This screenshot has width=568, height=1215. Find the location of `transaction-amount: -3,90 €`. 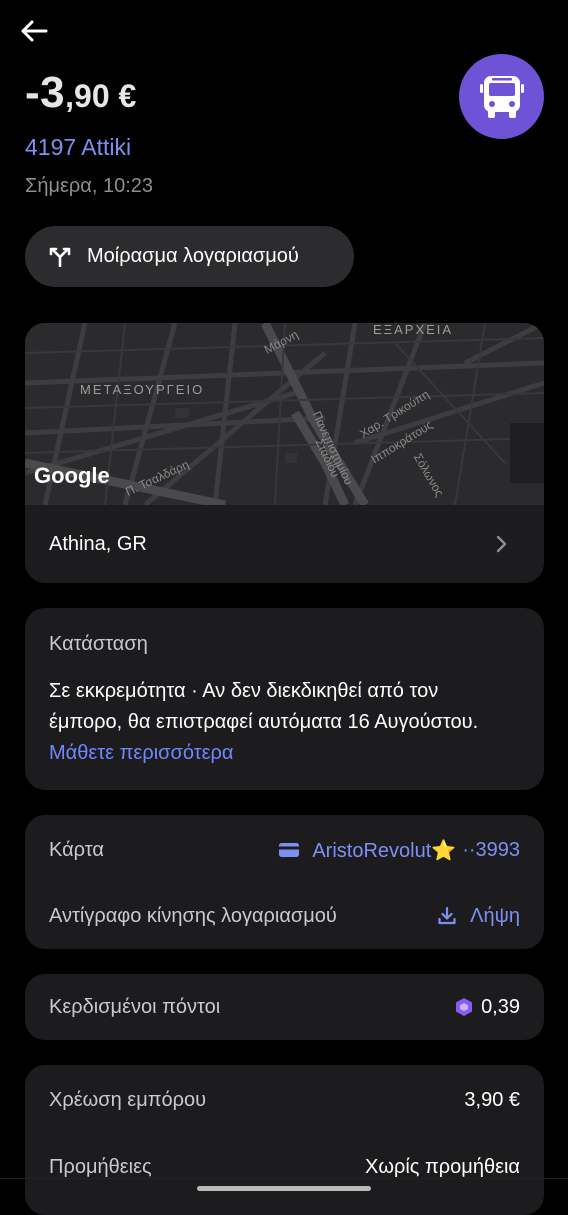

transaction-amount: -3,90 € is located at coordinates (80, 93).